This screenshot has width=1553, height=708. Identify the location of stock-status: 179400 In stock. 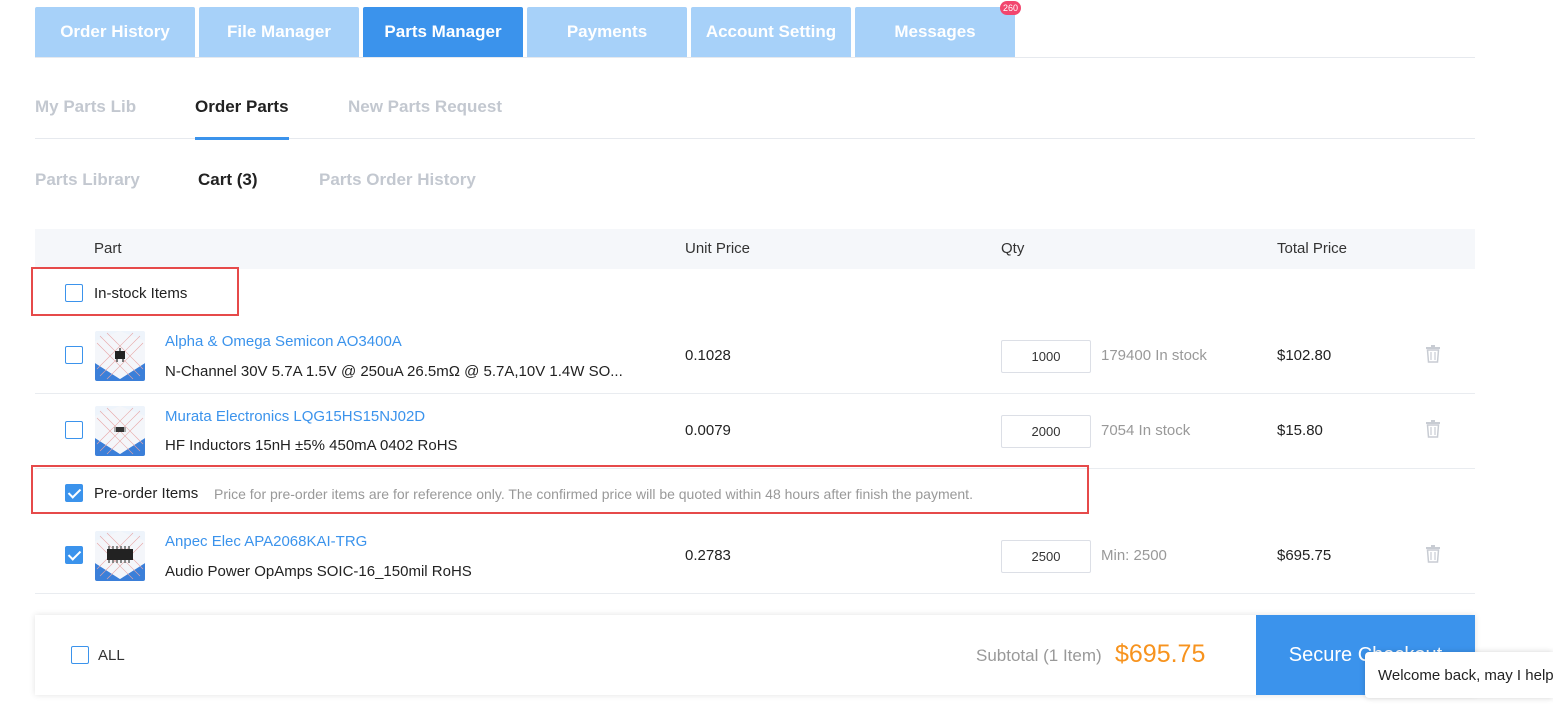
(1154, 355).